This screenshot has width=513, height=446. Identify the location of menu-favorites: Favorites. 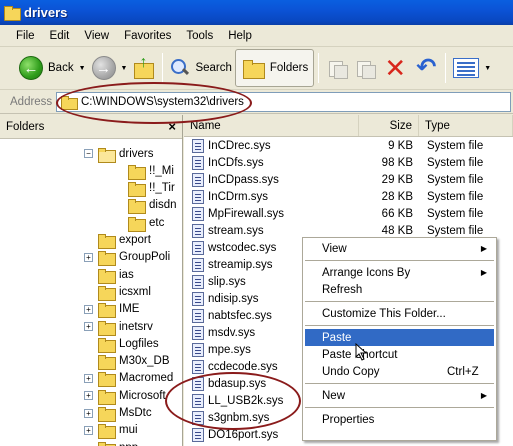
(147, 36).